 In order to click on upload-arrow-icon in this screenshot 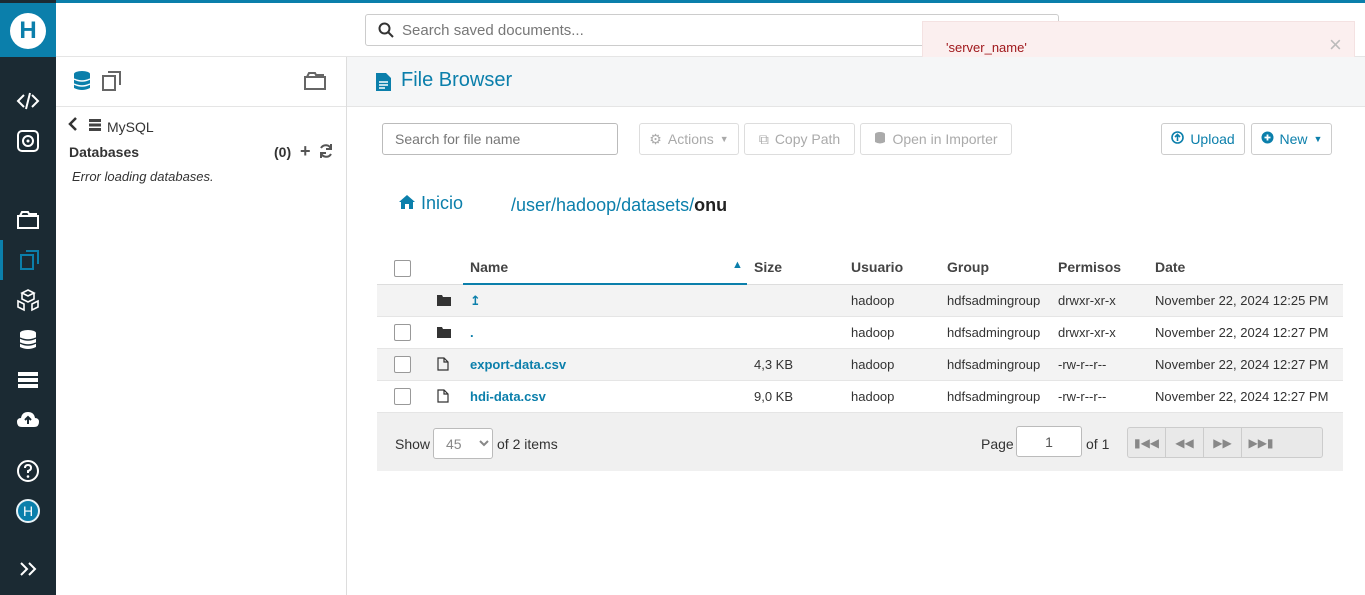, I will do `click(1178, 139)`.